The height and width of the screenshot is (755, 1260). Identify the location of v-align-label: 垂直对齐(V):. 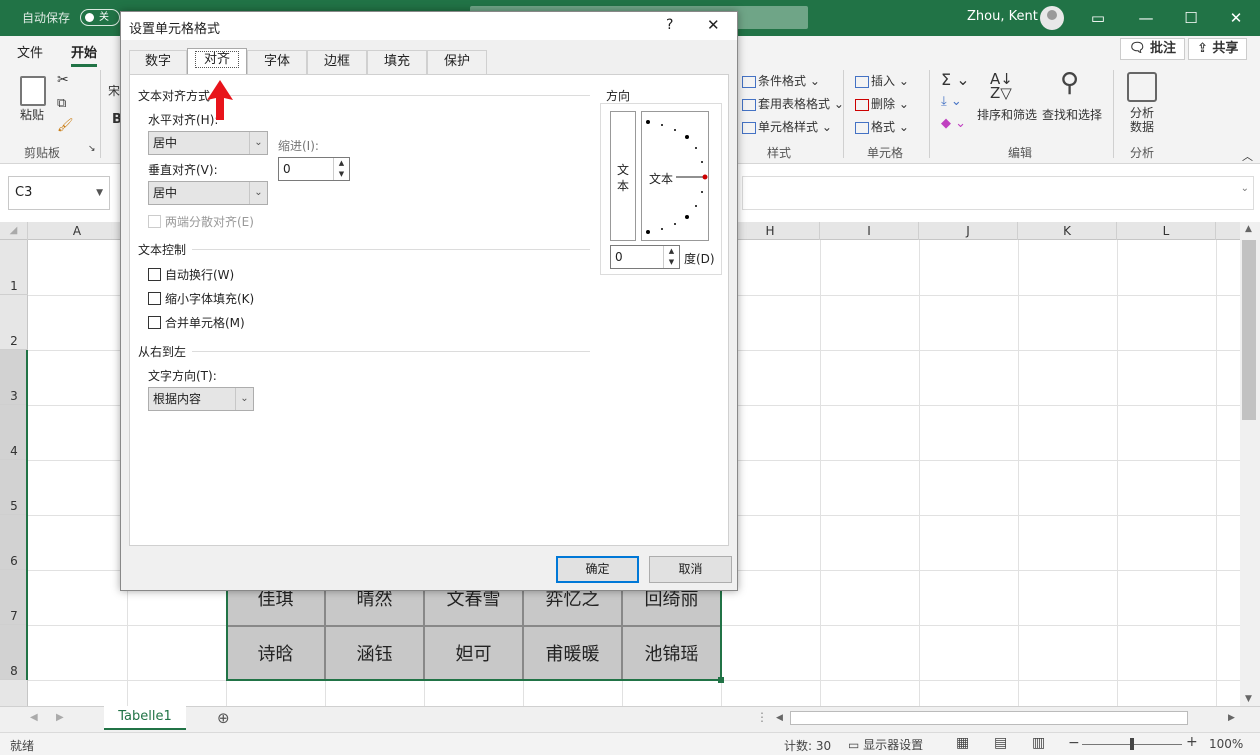
(183, 170).